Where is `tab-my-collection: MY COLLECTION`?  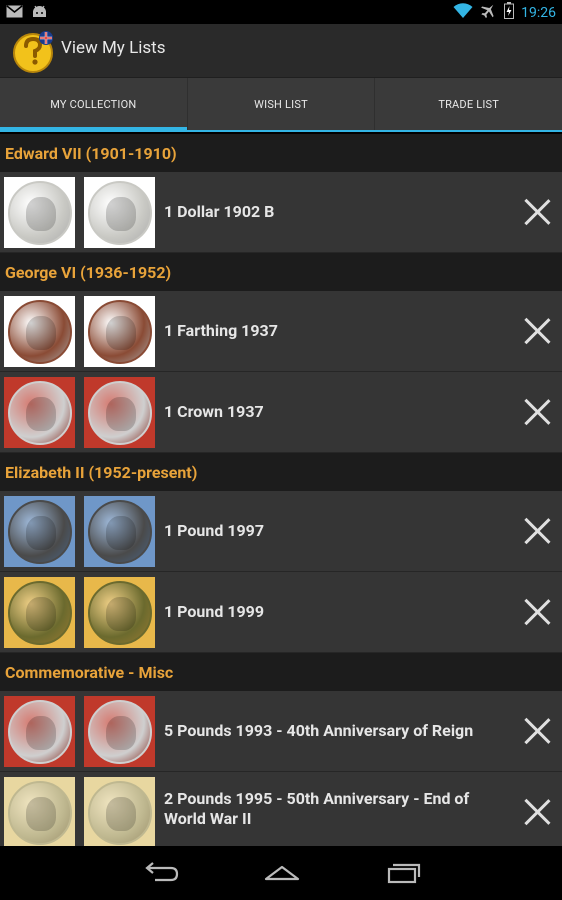
tab-my-collection: MY COLLECTION is located at coordinates (94, 105).